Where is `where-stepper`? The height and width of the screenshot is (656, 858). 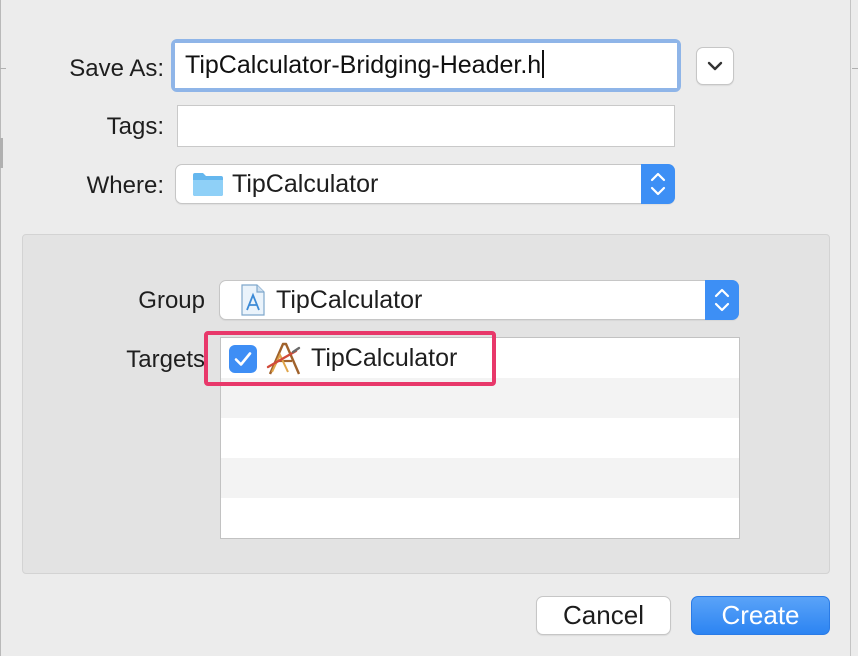 where-stepper is located at coordinates (658, 184).